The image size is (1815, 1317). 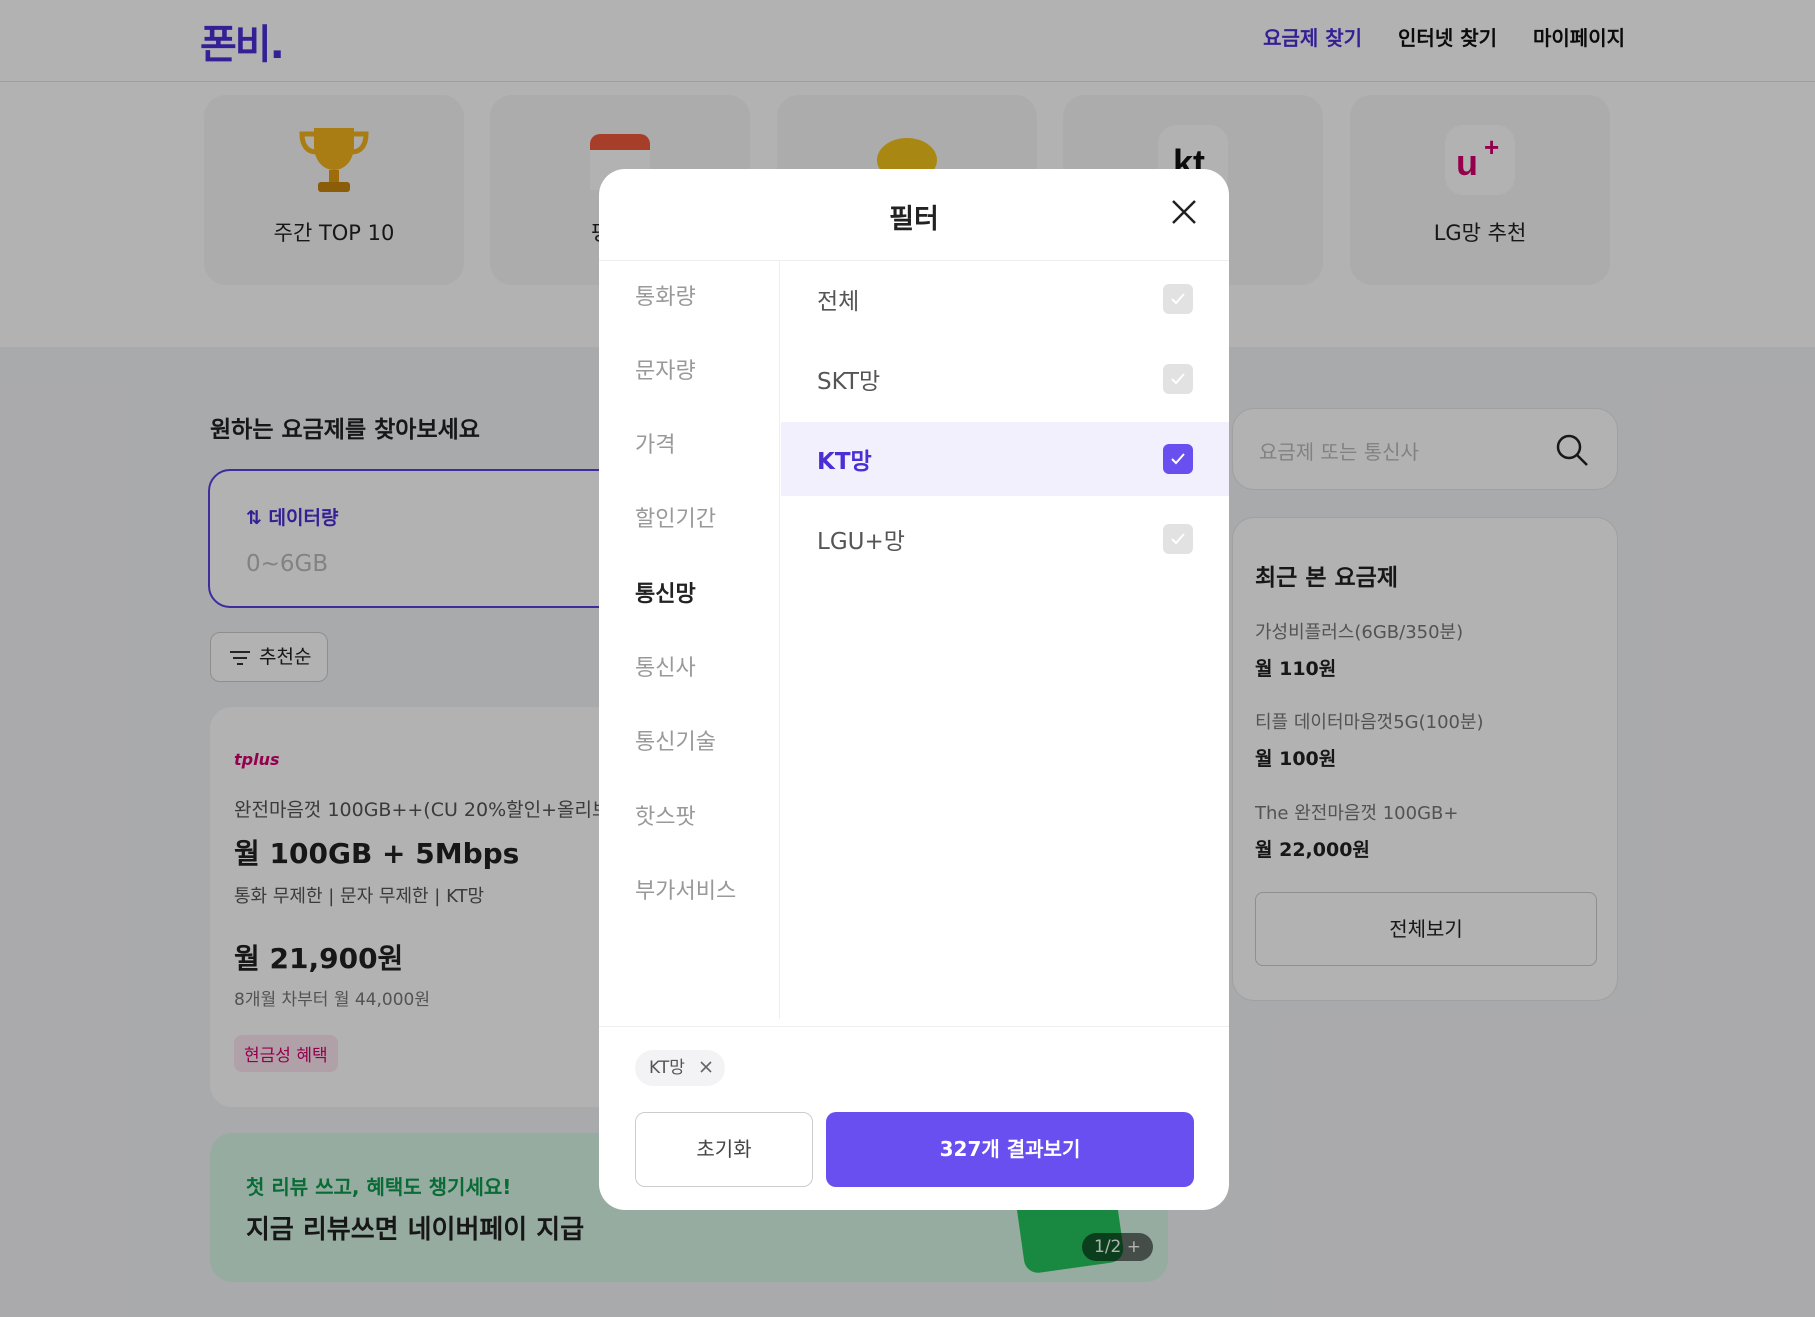 What do you see at coordinates (665, 815) in the screenshot?
I see `filter-category-hotspot: 핫스팟` at bounding box center [665, 815].